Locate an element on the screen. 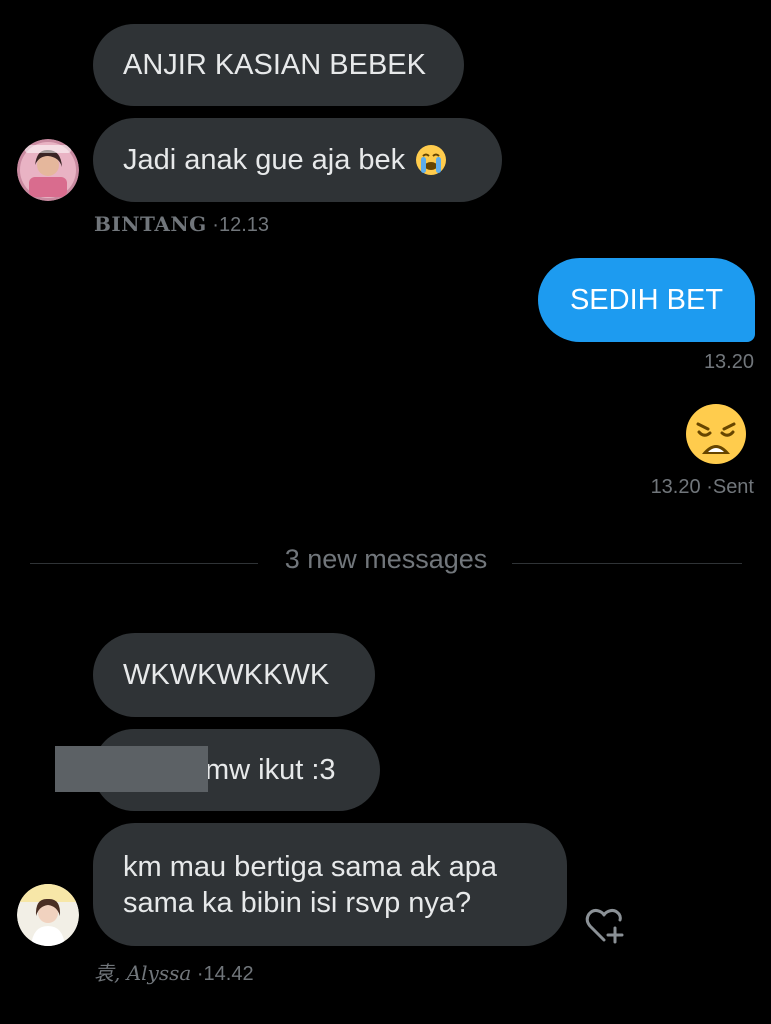  message-text: WKWKWKKWK is located at coordinates (226, 675).